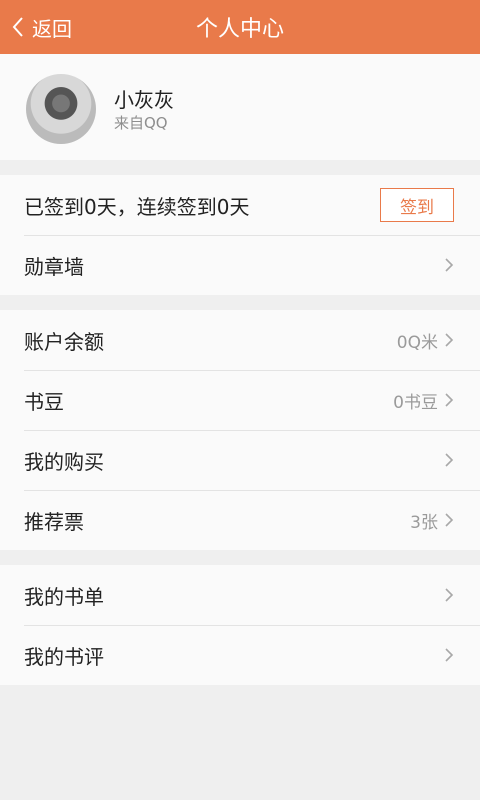 Image resolution: width=480 pixels, height=800 pixels. I want to click on profile-card: 小灰灰 来自QQ, so click(240, 107).